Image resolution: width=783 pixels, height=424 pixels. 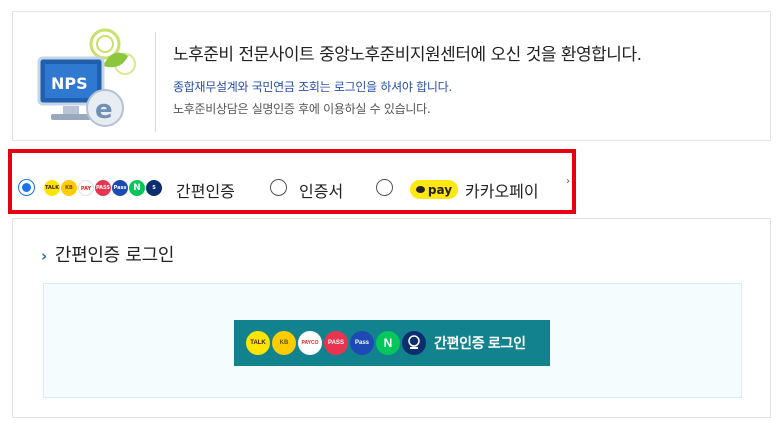 I want to click on payco-icon: PAY, so click(x=86, y=188).